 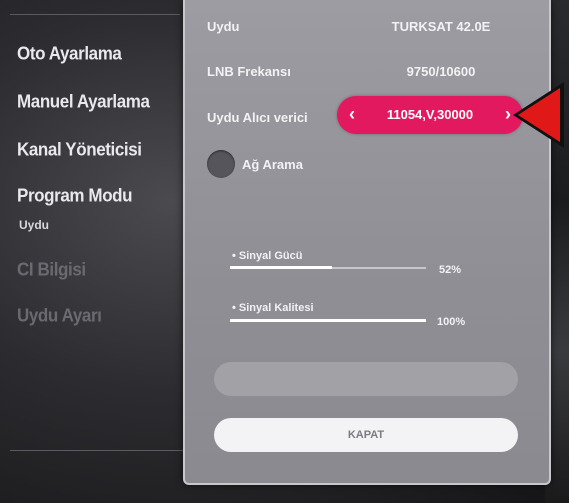 I want to click on pointer-arrow-icon, so click(x=539, y=115).